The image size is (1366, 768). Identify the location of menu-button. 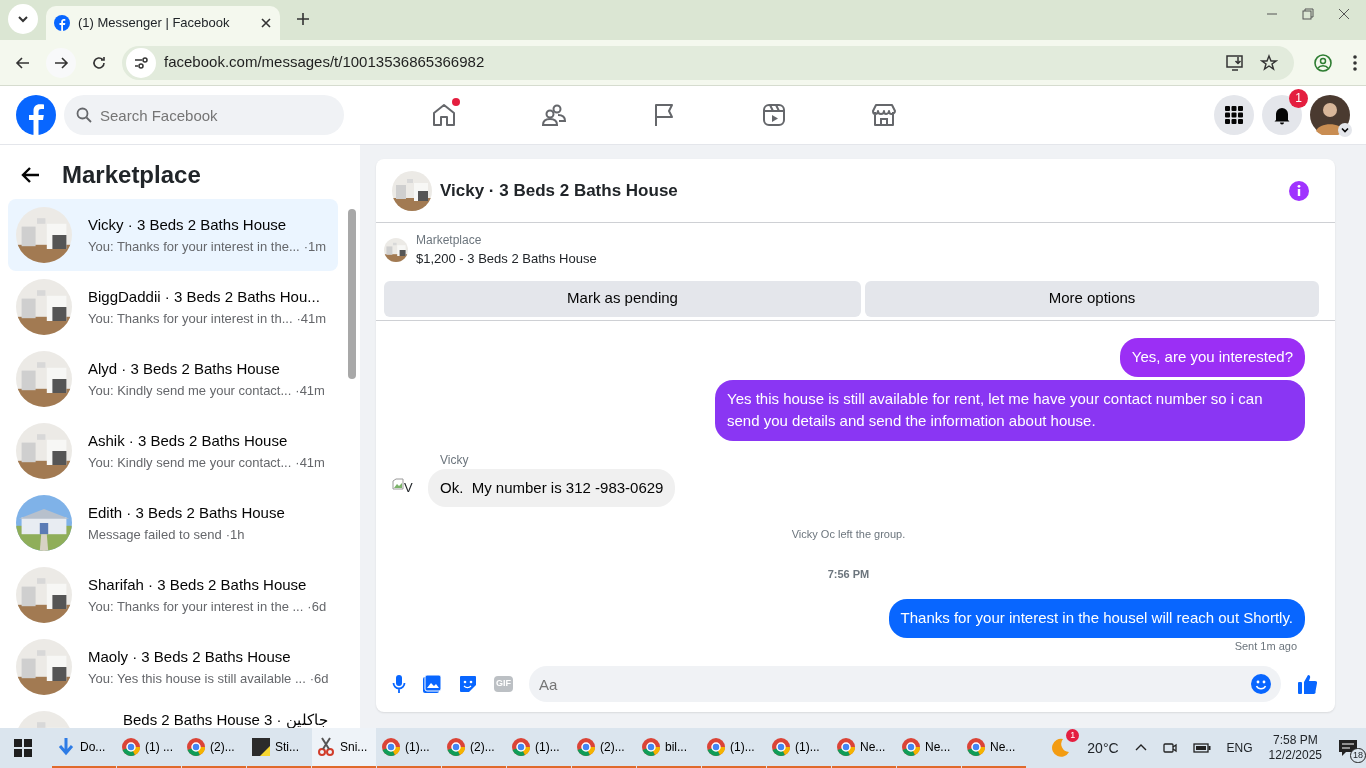
(1234, 115).